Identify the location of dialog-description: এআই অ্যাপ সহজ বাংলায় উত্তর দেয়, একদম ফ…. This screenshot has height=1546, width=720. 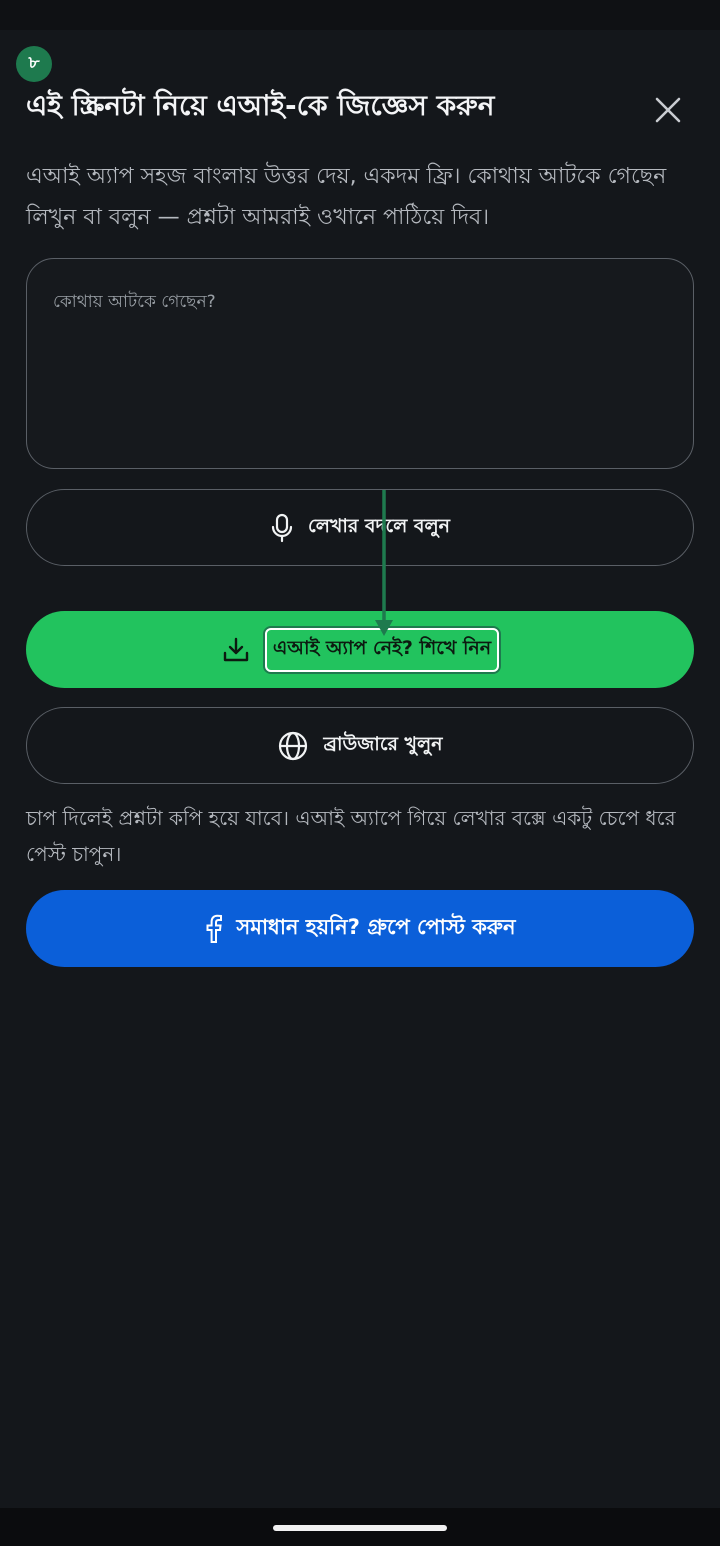
(346, 197).